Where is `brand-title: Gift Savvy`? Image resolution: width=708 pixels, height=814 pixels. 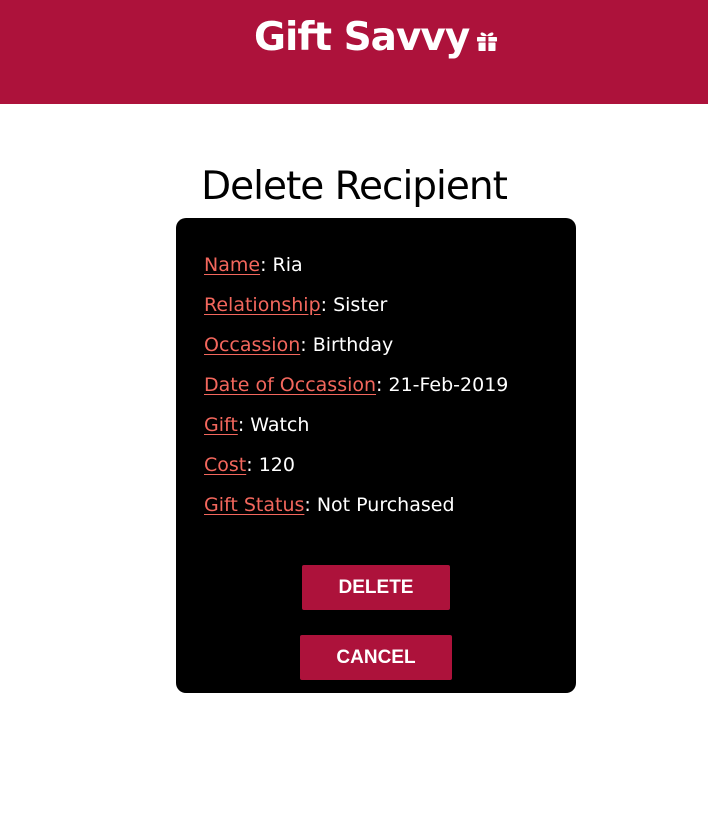 brand-title: Gift Savvy is located at coordinates (362, 38).